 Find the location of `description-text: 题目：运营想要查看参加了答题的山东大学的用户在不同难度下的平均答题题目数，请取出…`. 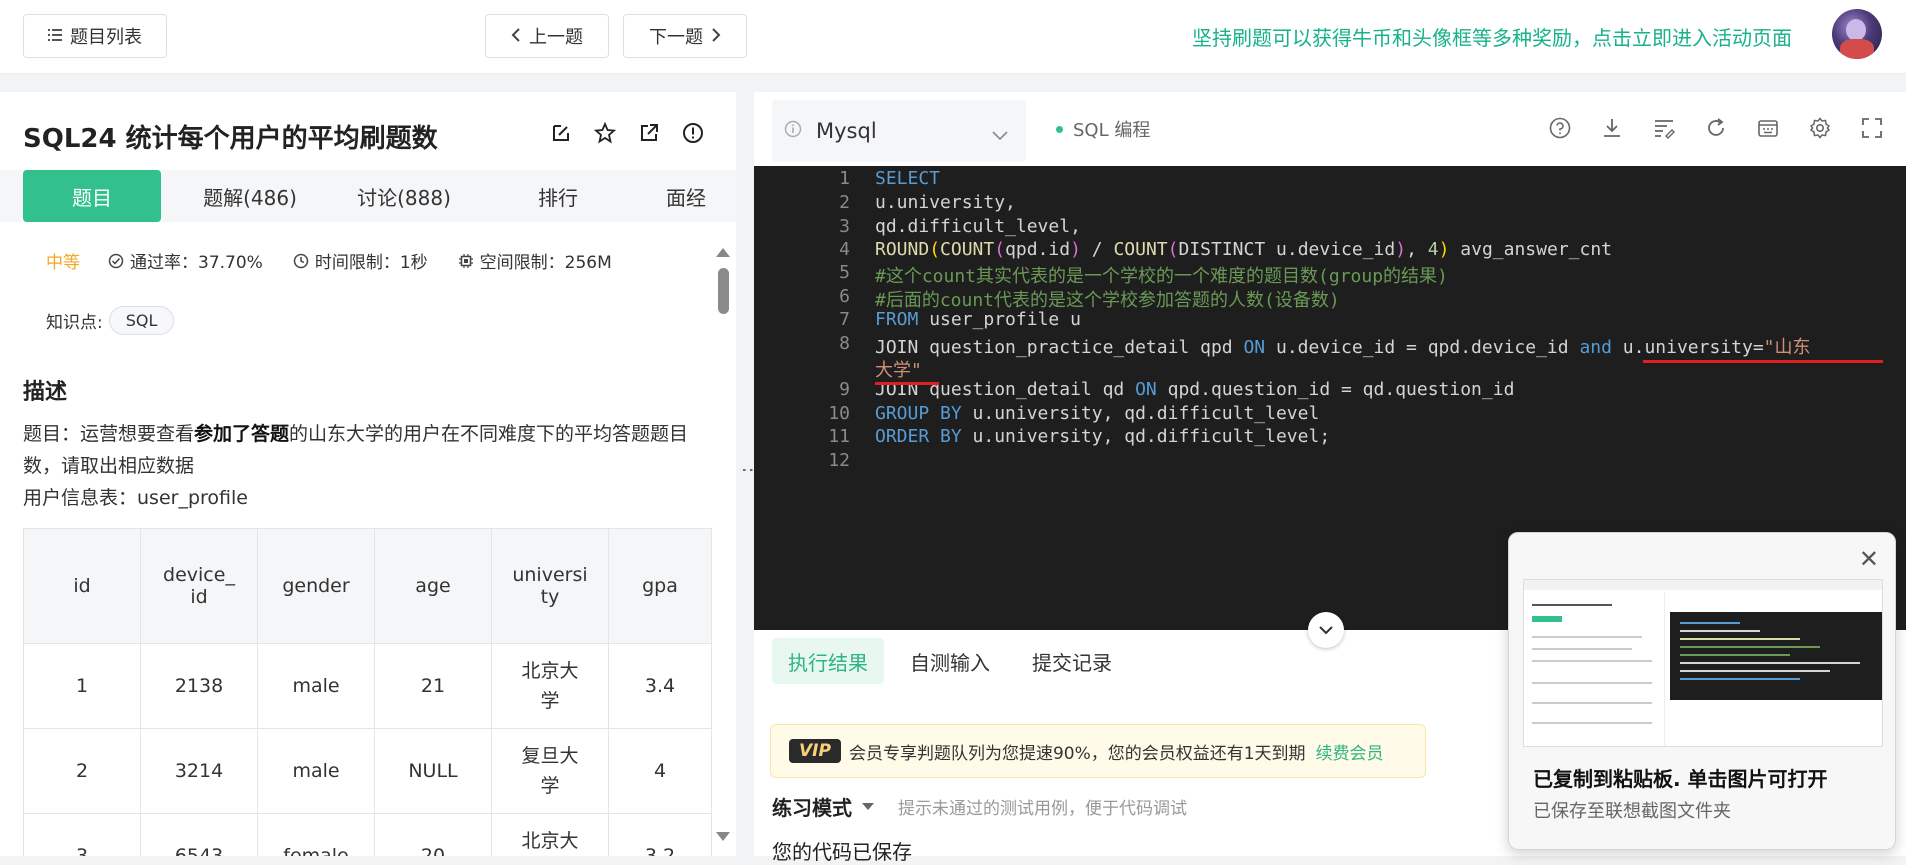

description-text: 题目：运营想要查看参加了答题的山东大学的用户在不同难度下的平均答题题目数，请取出… is located at coordinates (358, 466).